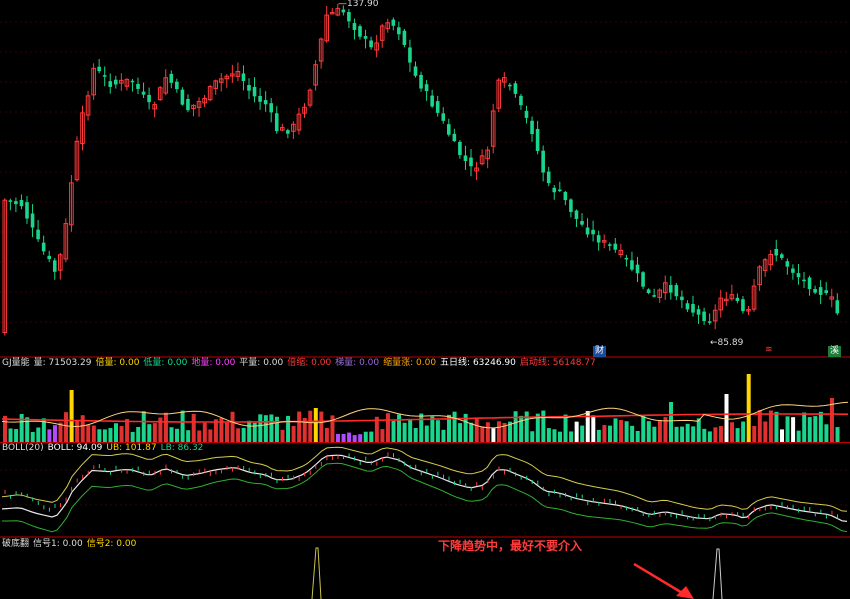 This screenshot has height=599, width=850. Describe the element at coordinates (213, 363) in the screenshot. I see `volume-stat-4: 地量: 0.00` at that location.